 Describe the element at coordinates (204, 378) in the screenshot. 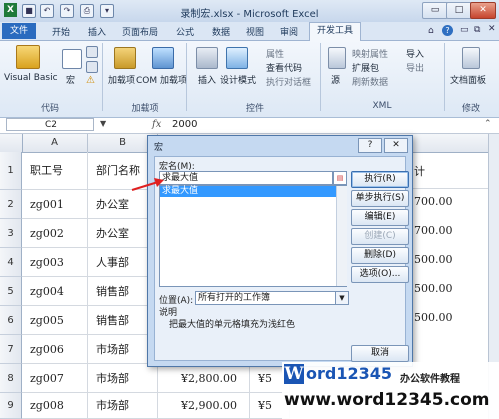

I see `cell-salary: ¥2,800.00` at that location.